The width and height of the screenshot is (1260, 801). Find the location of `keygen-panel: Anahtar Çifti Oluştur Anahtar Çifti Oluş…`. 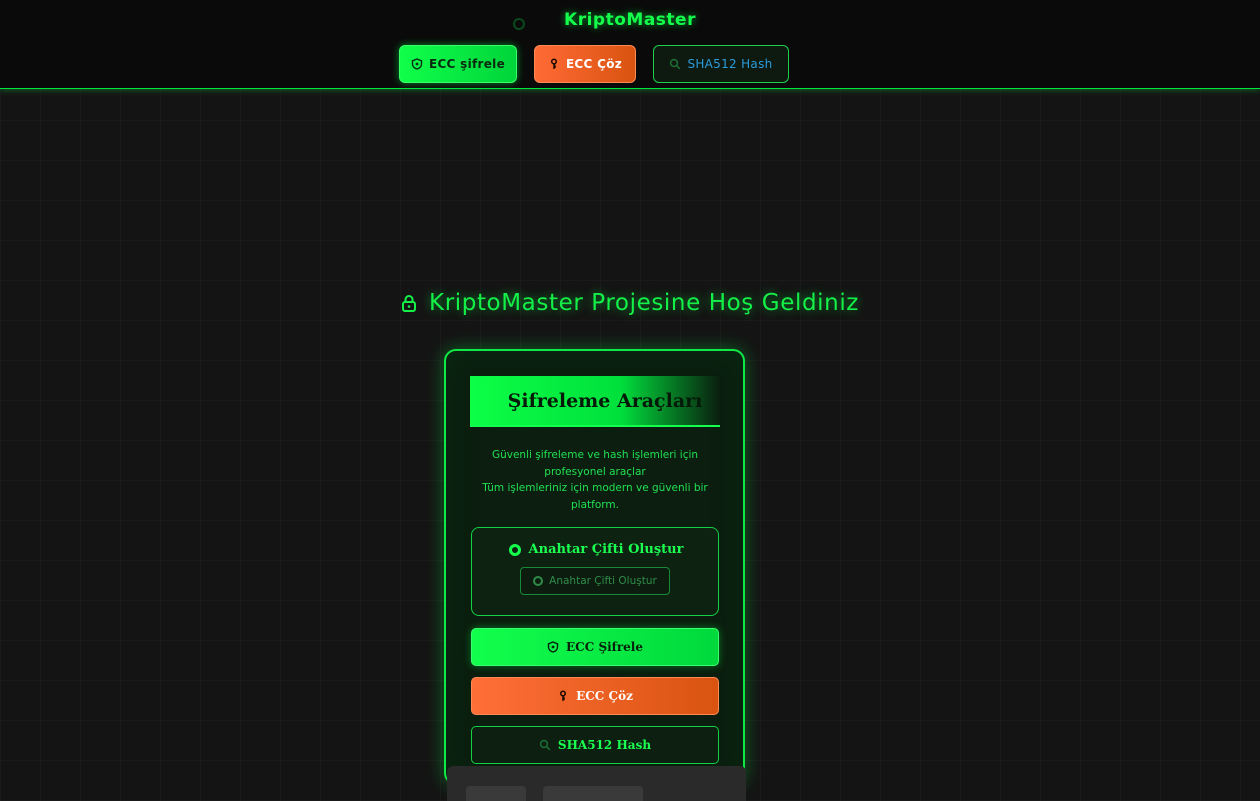

keygen-panel: Anahtar Çifti Oluştur Anahtar Çifti Oluş… is located at coordinates (595, 571).